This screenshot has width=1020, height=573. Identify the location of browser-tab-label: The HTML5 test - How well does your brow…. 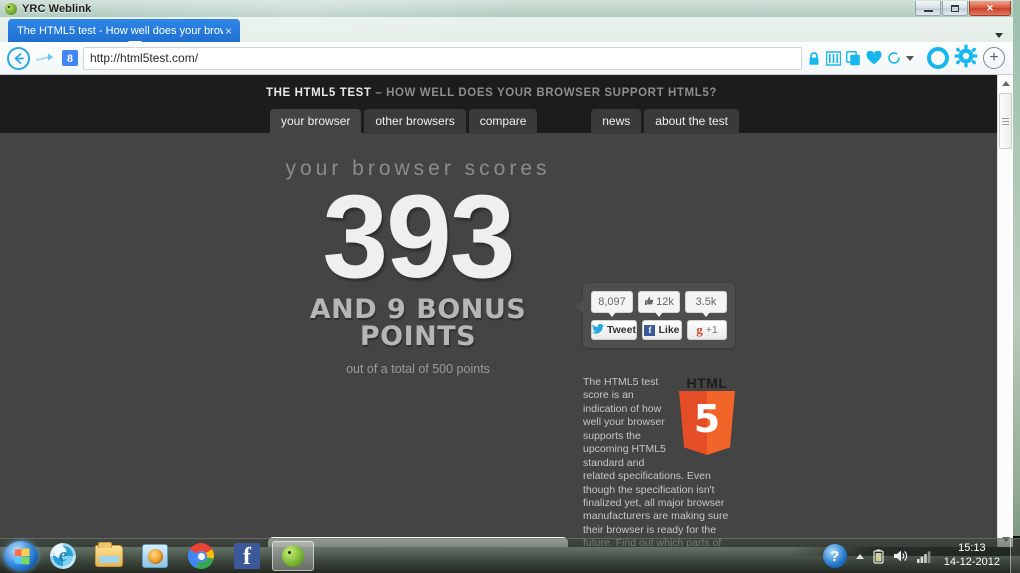
(120, 30).